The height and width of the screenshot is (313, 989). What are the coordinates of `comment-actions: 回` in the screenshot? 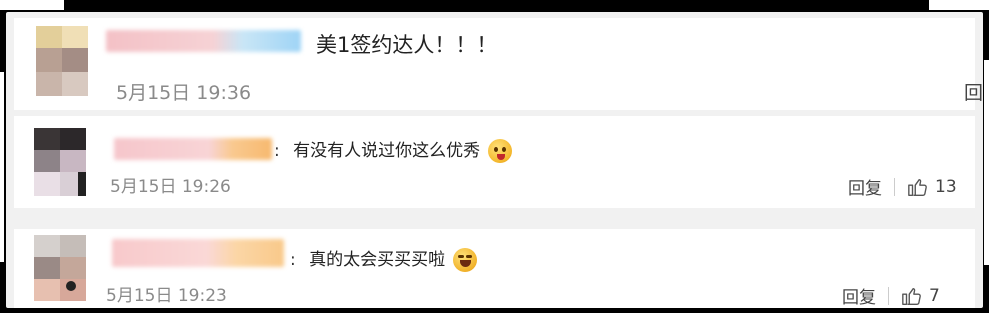 It's located at (973, 91).